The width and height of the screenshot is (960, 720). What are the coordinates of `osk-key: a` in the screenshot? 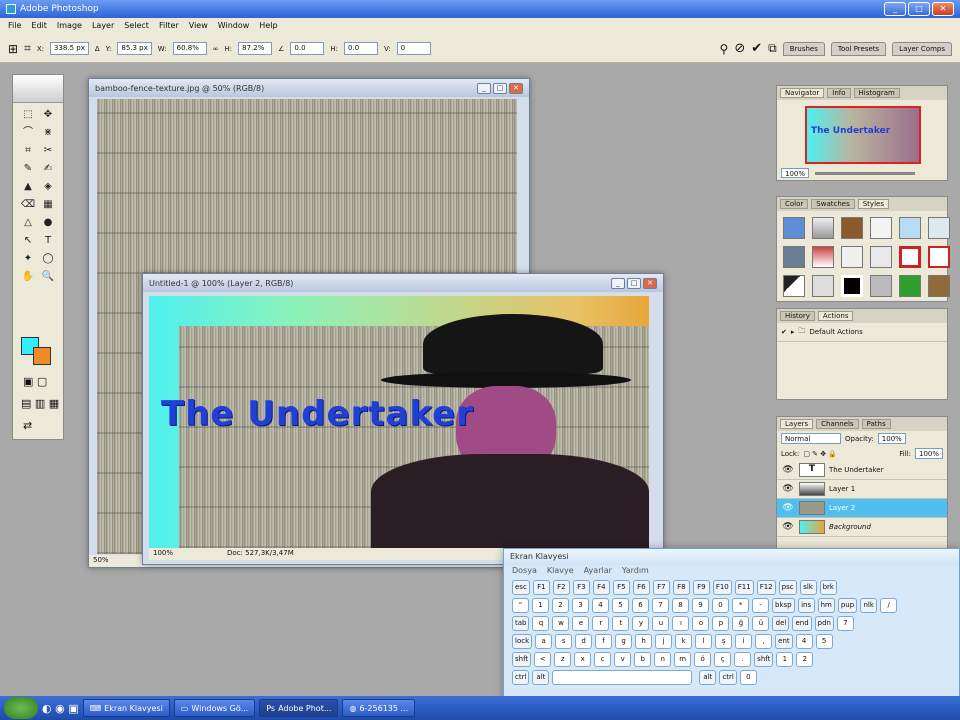 It's located at (544, 641).